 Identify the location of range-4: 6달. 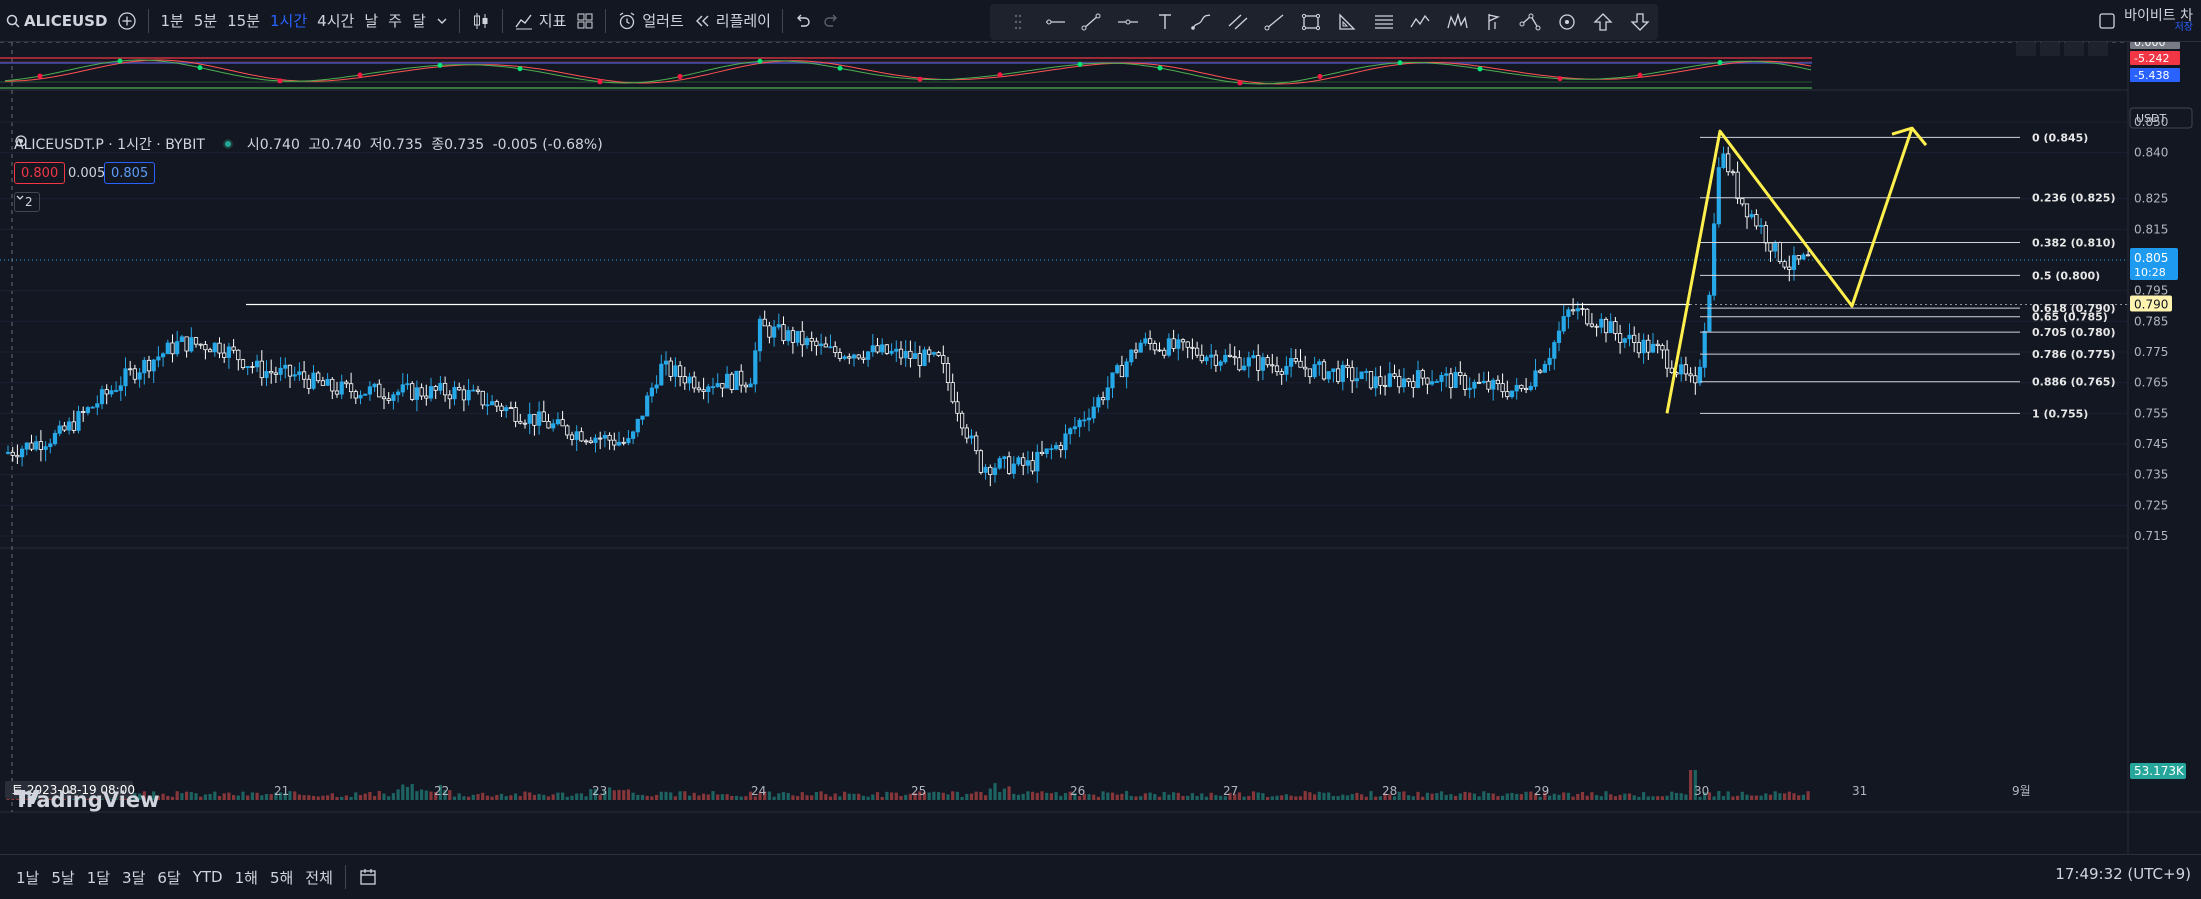
(168, 877).